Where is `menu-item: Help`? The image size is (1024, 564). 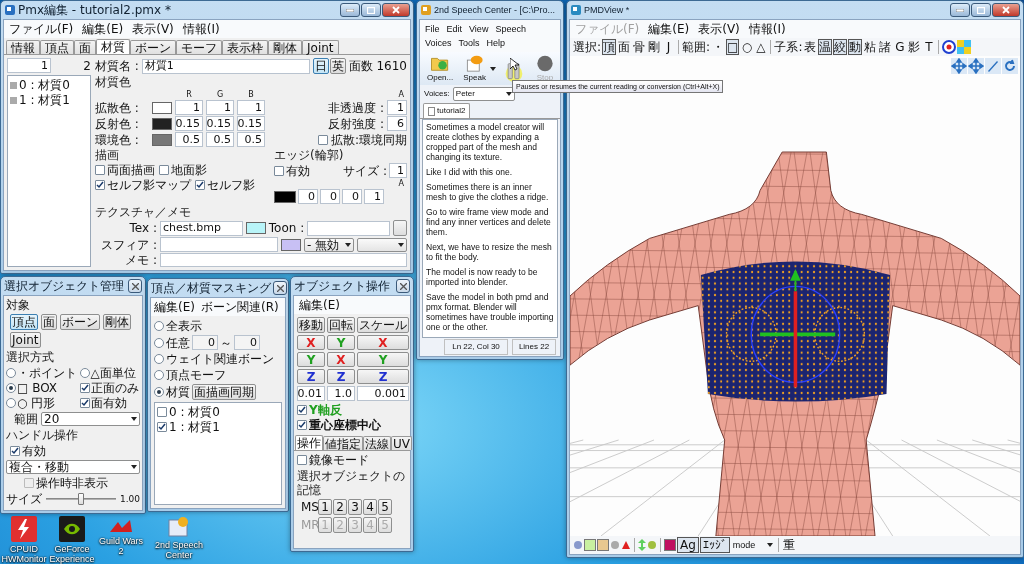 menu-item: Help is located at coordinates (496, 43).